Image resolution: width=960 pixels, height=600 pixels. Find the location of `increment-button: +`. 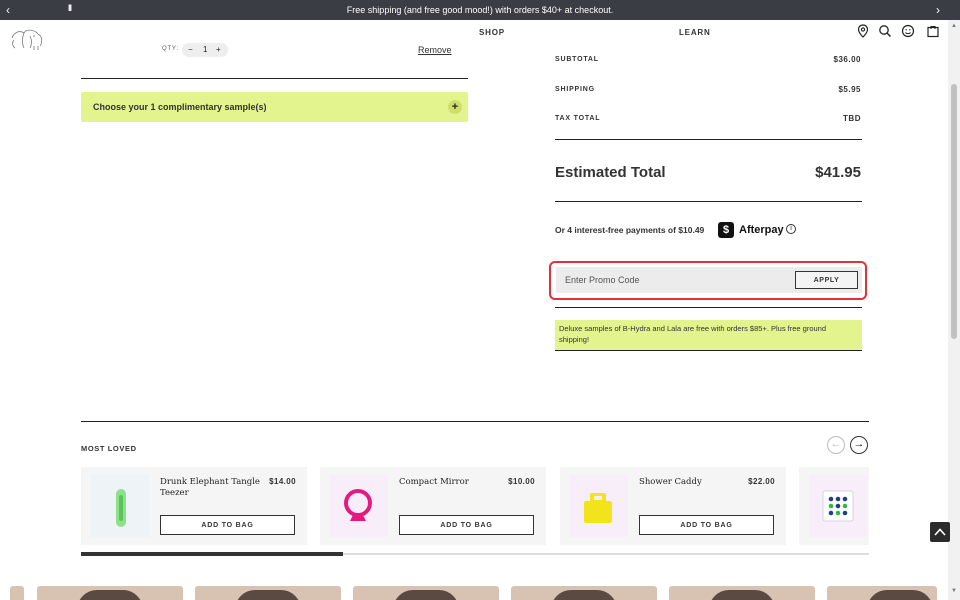

increment-button: + is located at coordinates (218, 49).